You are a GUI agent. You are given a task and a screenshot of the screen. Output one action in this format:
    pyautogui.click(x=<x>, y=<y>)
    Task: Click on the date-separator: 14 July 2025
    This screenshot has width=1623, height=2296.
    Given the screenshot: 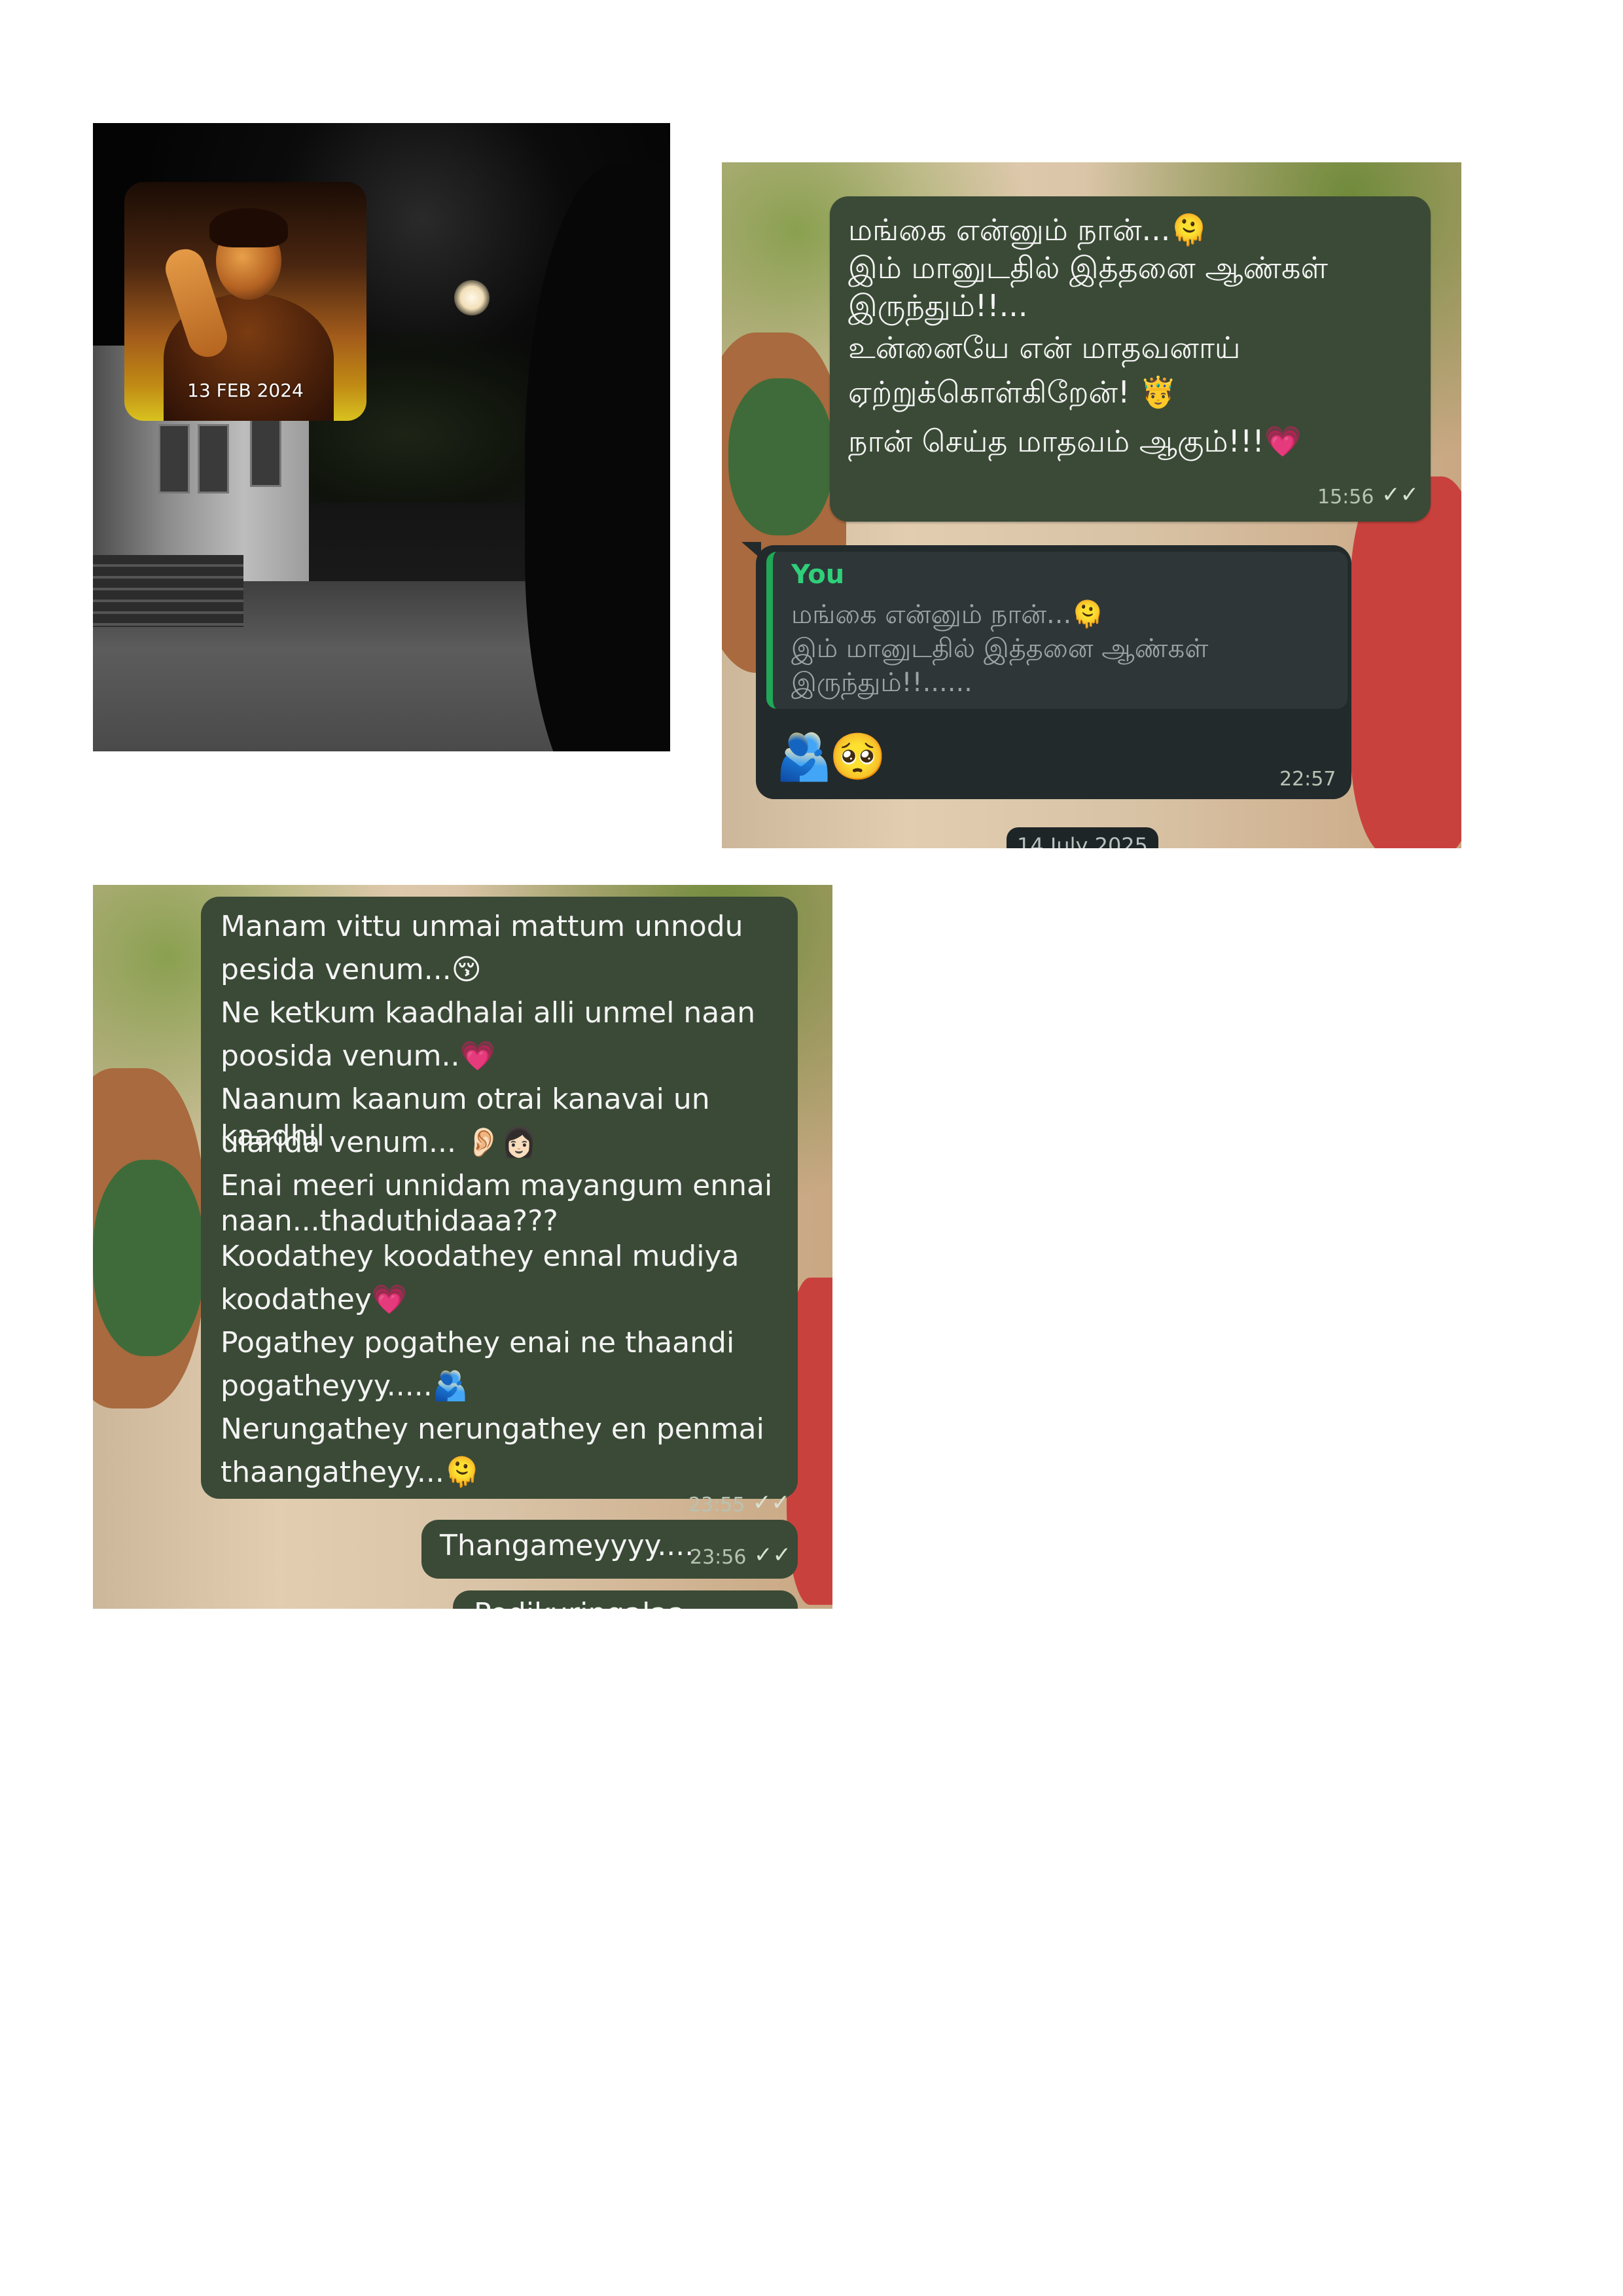 What is the action you would take?
    pyautogui.click(x=1082, y=837)
    